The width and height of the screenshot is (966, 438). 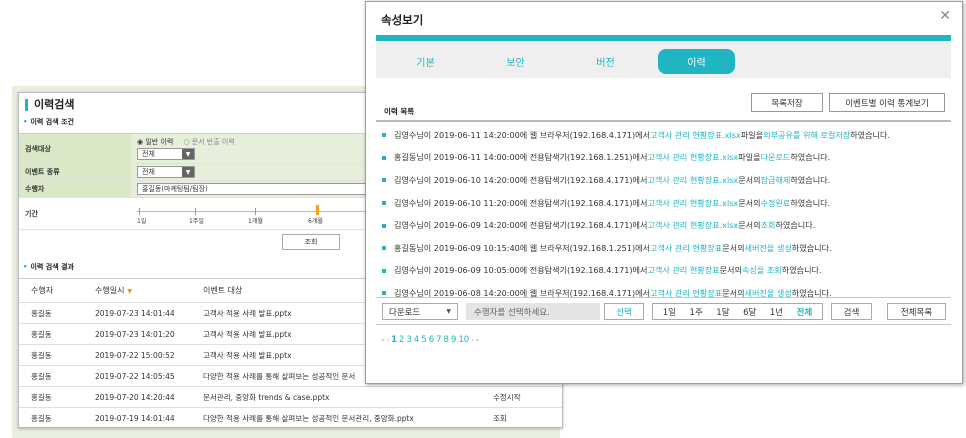 I want to click on close-icon: ✕, so click(x=945, y=16).